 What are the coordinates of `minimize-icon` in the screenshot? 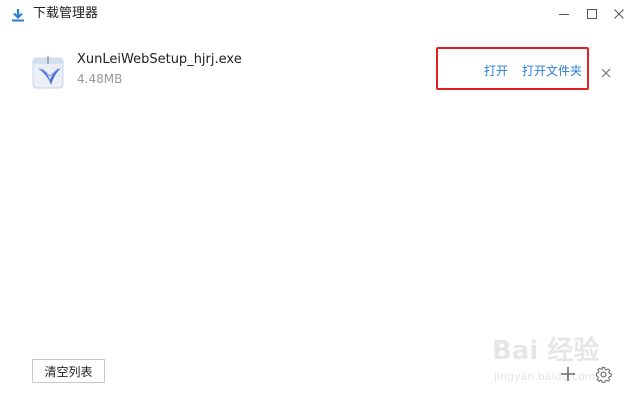 It's located at (564, 14).